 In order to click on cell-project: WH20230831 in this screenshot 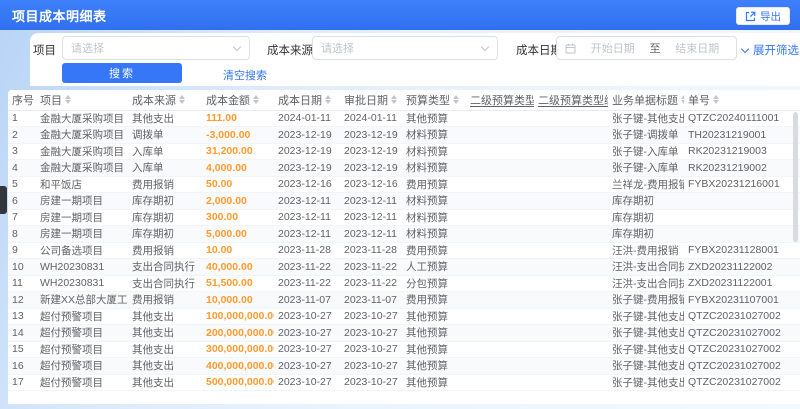, I will do `click(82, 283)`.